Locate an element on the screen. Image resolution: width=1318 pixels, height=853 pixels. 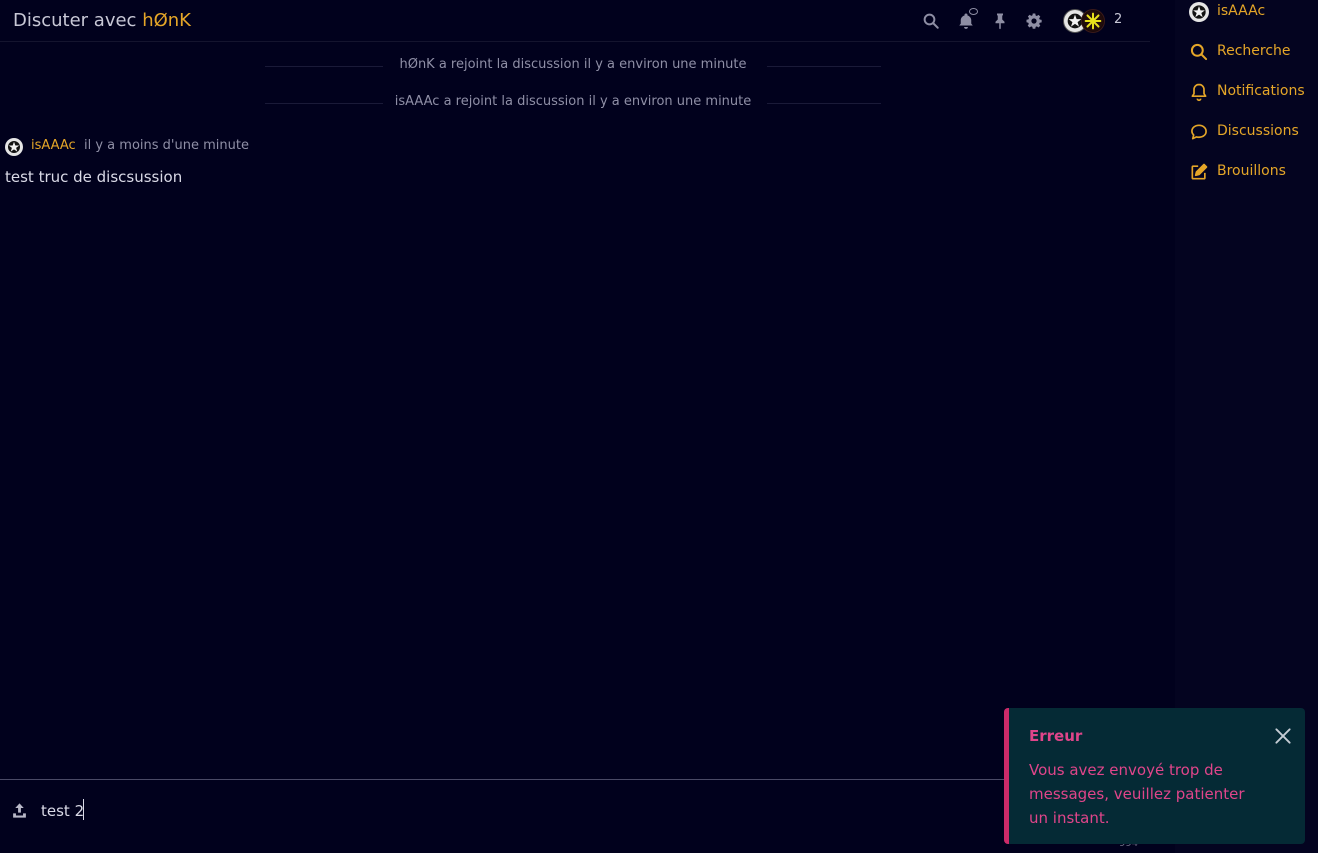
sidebar-item-label: Discussions is located at coordinates (1258, 131).